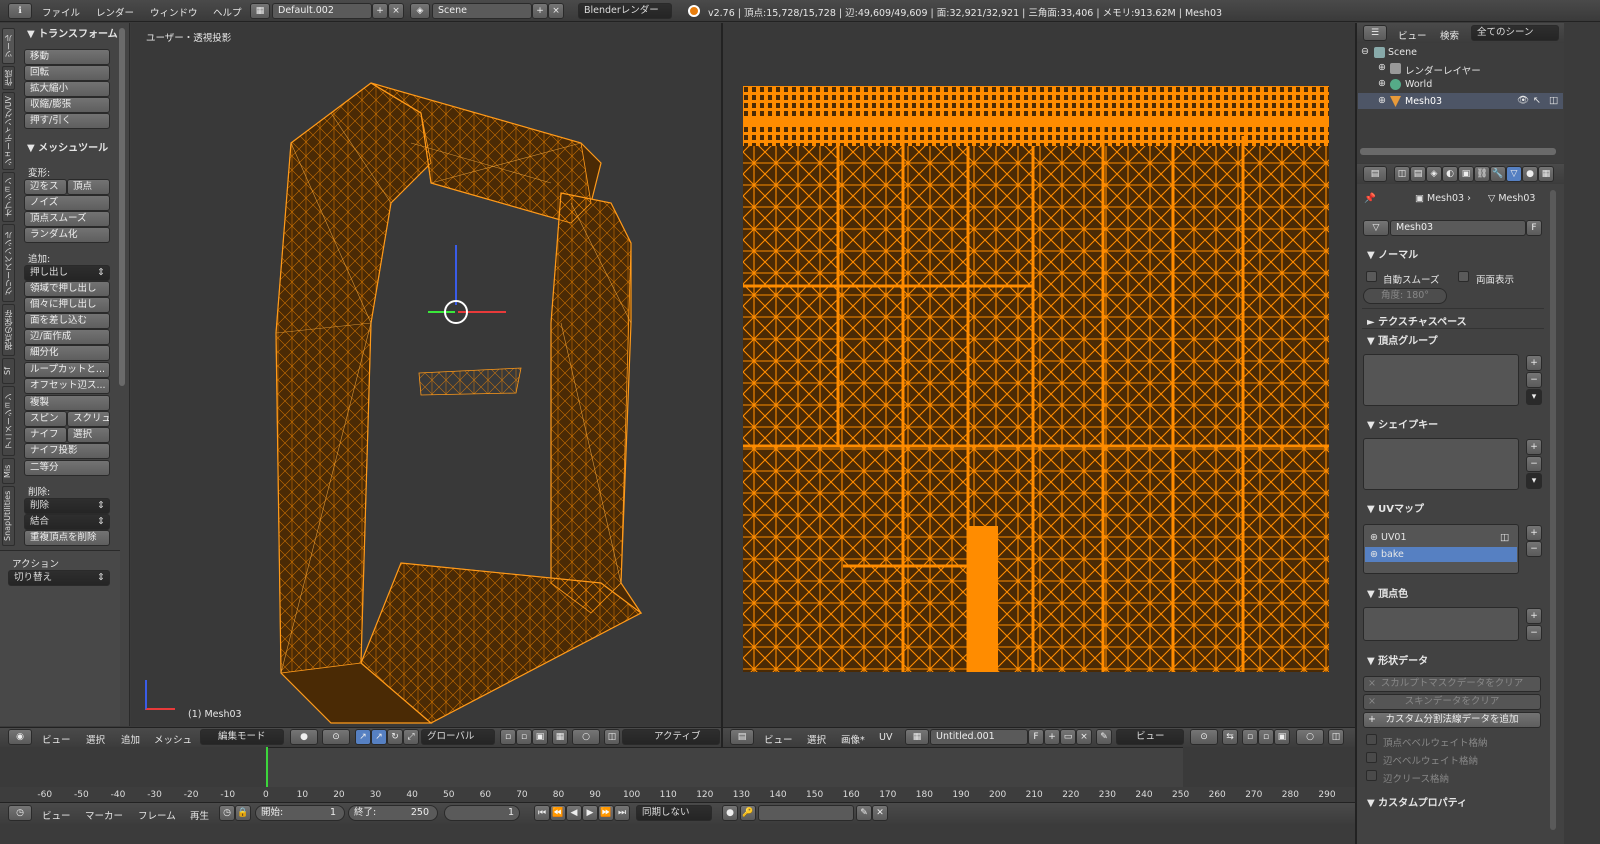  What do you see at coordinates (1371, 276) in the screenshot?
I see `auto-smooth-checkbox` at bounding box center [1371, 276].